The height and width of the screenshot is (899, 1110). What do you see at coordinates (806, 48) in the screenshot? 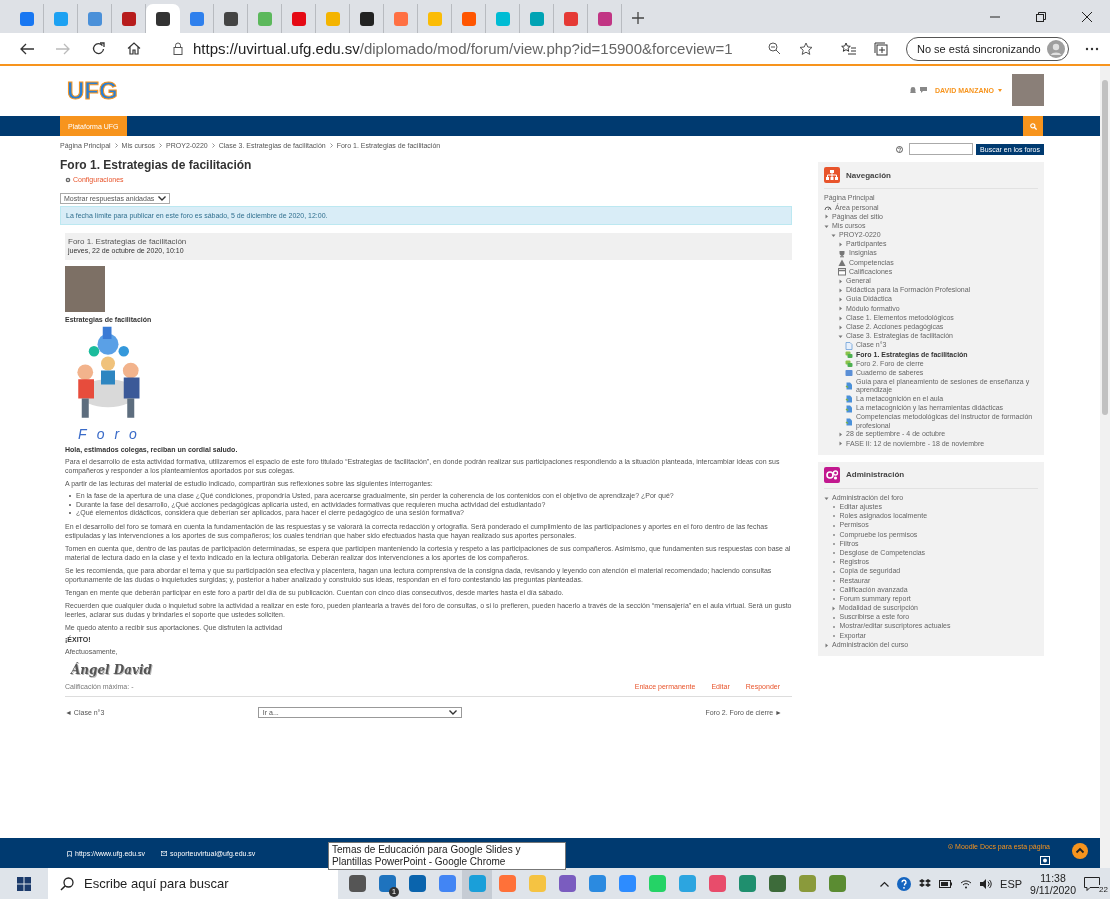
I see `star-icon` at bounding box center [806, 48].